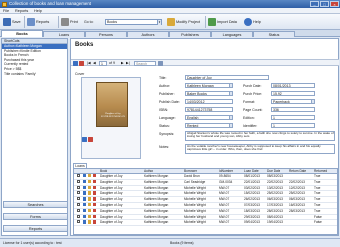 The height and width of the screenshot is (247, 340). Describe the element at coordinates (31, 22) in the screenshot. I see `reports-icon` at that location.